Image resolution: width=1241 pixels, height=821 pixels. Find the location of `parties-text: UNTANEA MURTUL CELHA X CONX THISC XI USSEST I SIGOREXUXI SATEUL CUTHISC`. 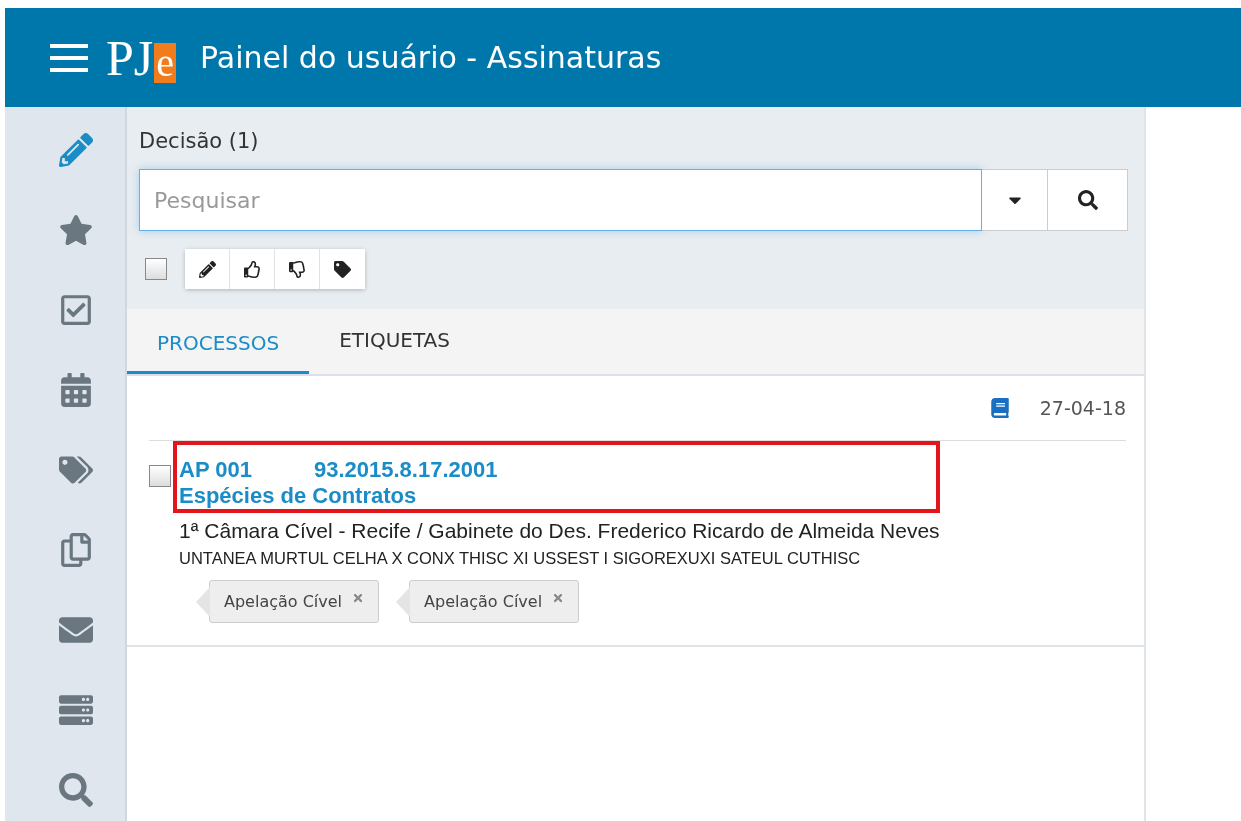

parties-text: UNTANEA MURTUL CELHA X CONX THISC XI USSEST I SIGOREXUXI SATEUL CUTHISC is located at coordinates (520, 558).